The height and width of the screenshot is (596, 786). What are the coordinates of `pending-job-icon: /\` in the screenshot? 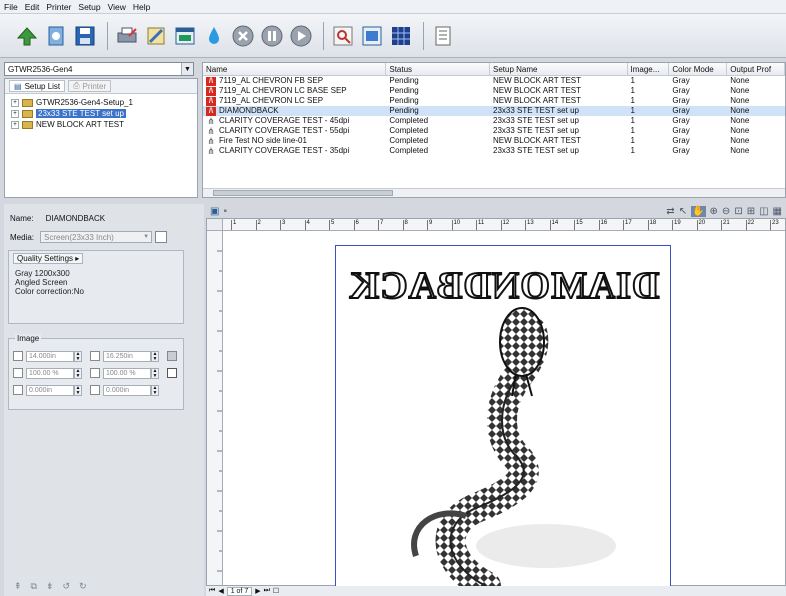 It's located at (211, 91).